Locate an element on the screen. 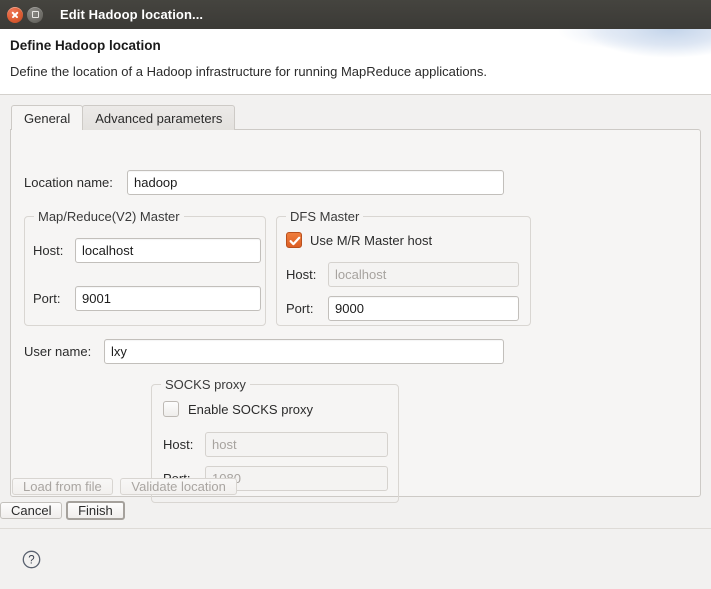 The width and height of the screenshot is (711, 589). mr-master-port-input: 9001 is located at coordinates (168, 298).